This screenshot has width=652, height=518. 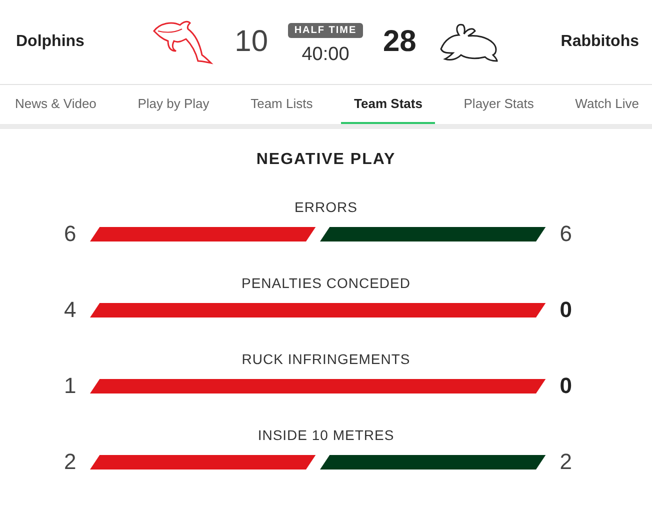 I want to click on tab: News & Video, so click(x=62, y=104).